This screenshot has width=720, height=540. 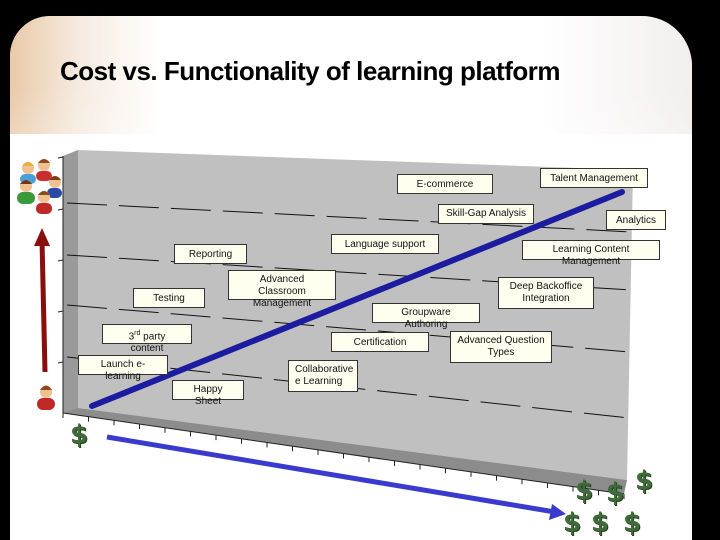 I want to click on group-of-people-icon, so click(x=39, y=186).